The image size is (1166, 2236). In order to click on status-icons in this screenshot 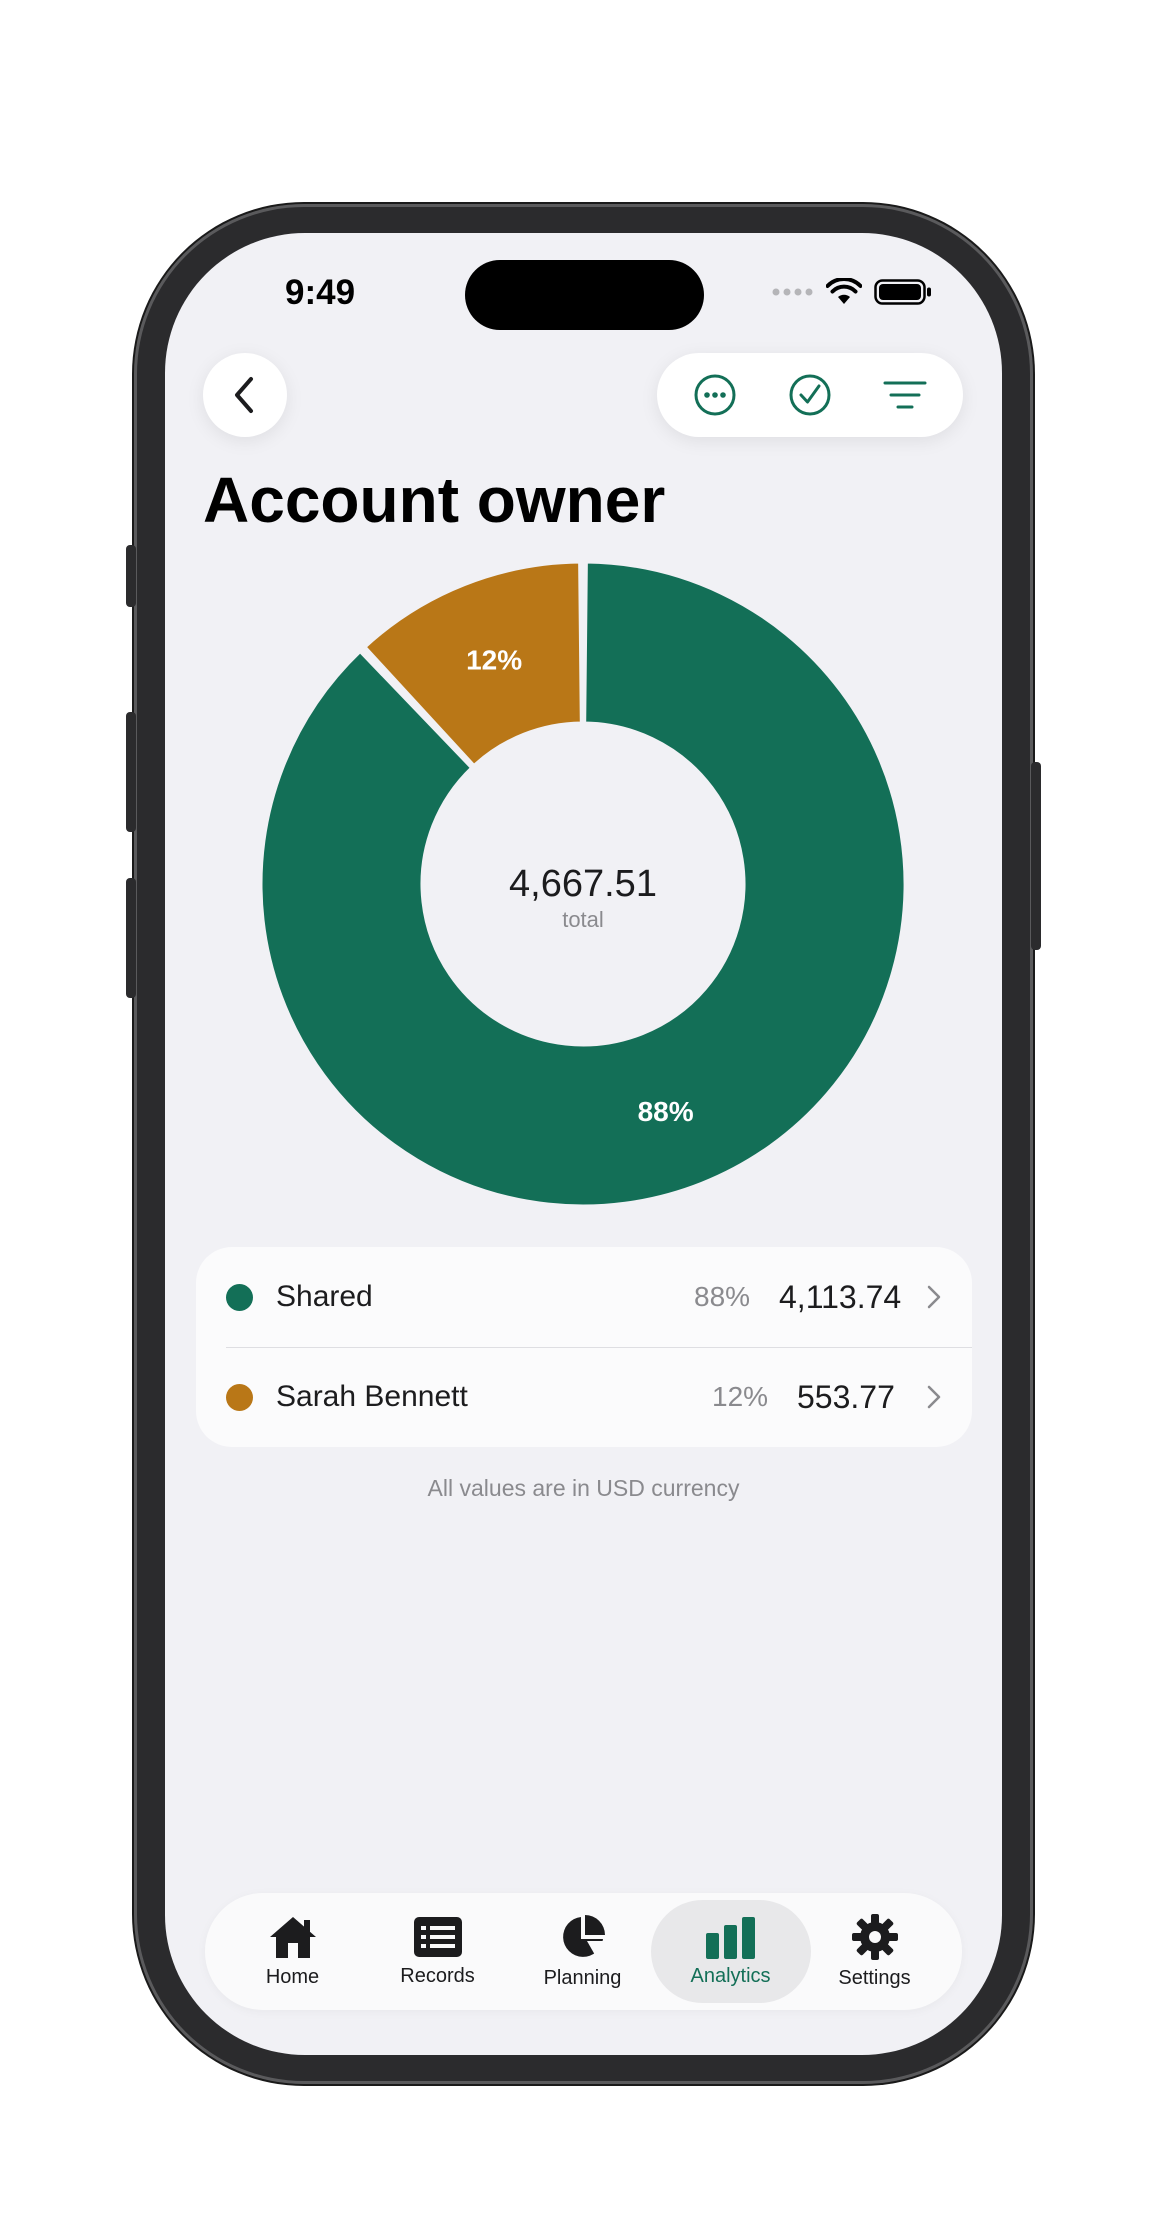, I will do `click(852, 292)`.